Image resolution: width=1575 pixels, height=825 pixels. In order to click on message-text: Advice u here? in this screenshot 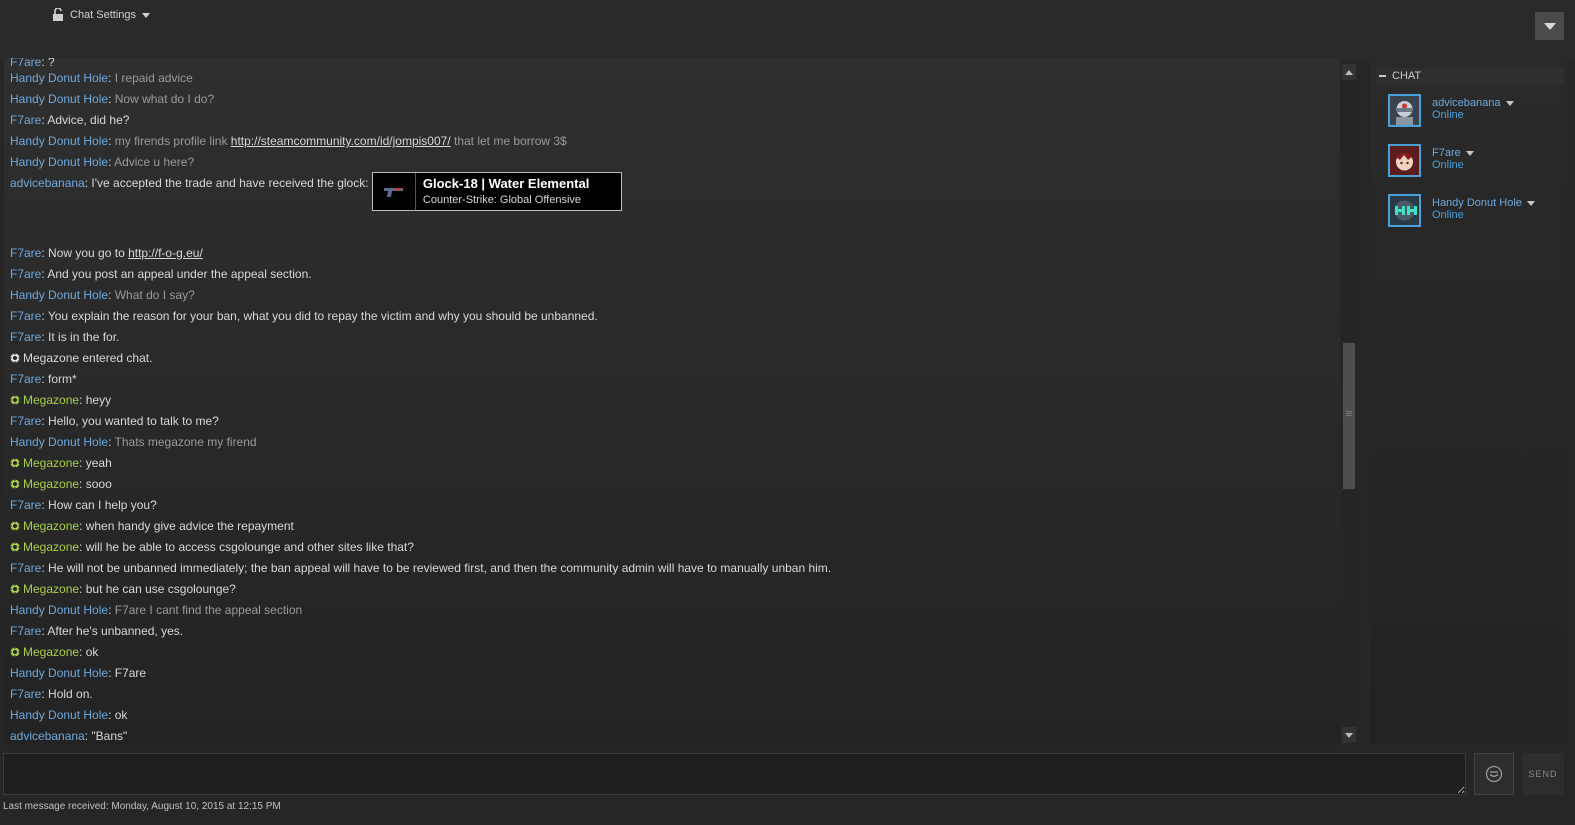, I will do `click(154, 162)`.